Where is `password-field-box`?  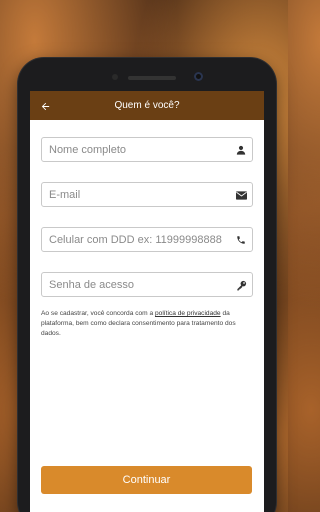
password-field-box is located at coordinates (147, 284).